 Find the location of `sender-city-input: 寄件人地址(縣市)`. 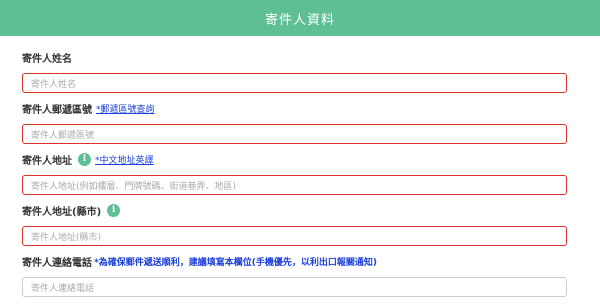

sender-city-input: 寄件人地址(縣市) is located at coordinates (294, 236).